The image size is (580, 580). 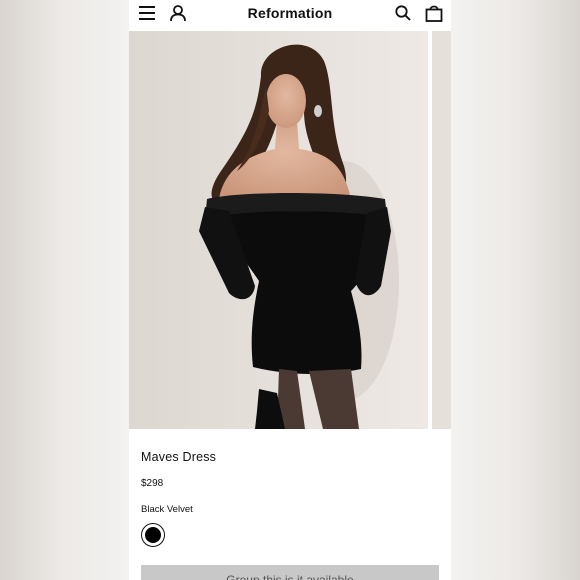 What do you see at coordinates (403, 13) in the screenshot?
I see `search-icon` at bounding box center [403, 13].